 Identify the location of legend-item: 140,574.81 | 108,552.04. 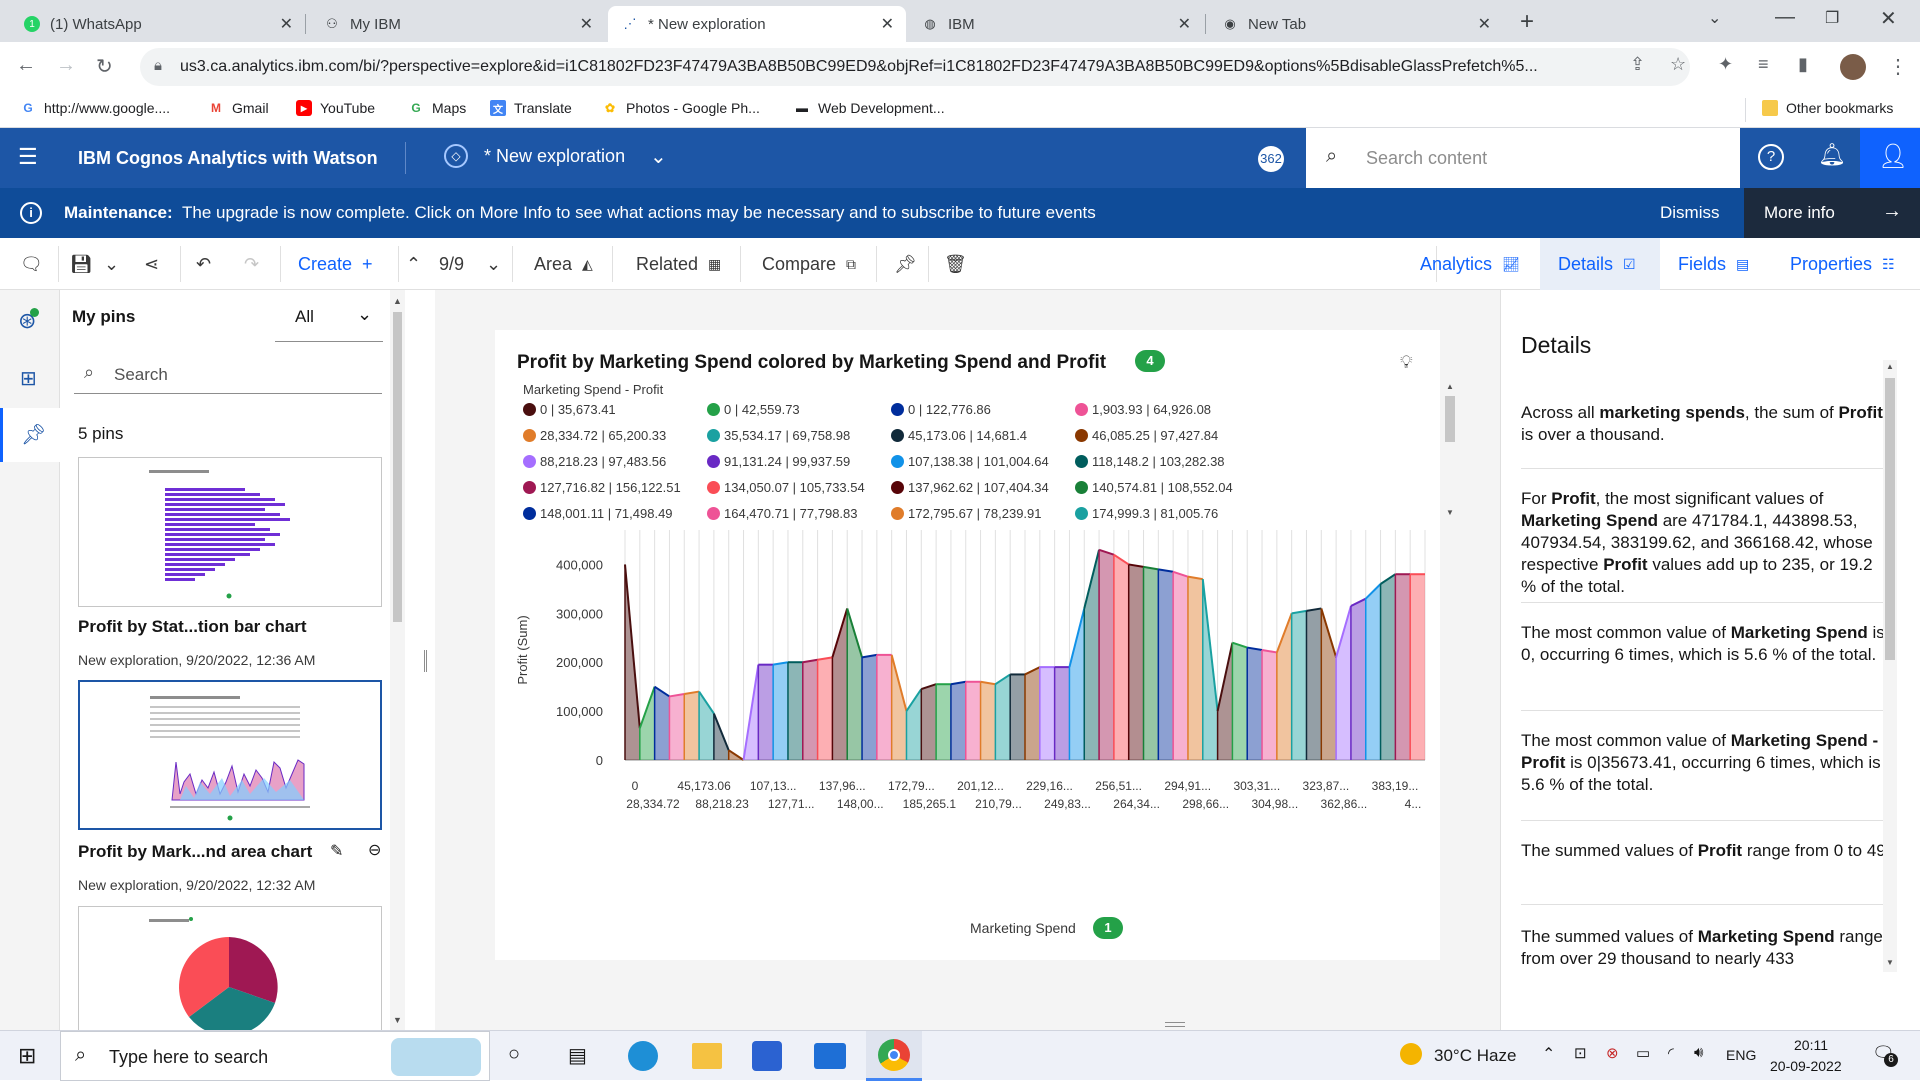
(1154, 487).